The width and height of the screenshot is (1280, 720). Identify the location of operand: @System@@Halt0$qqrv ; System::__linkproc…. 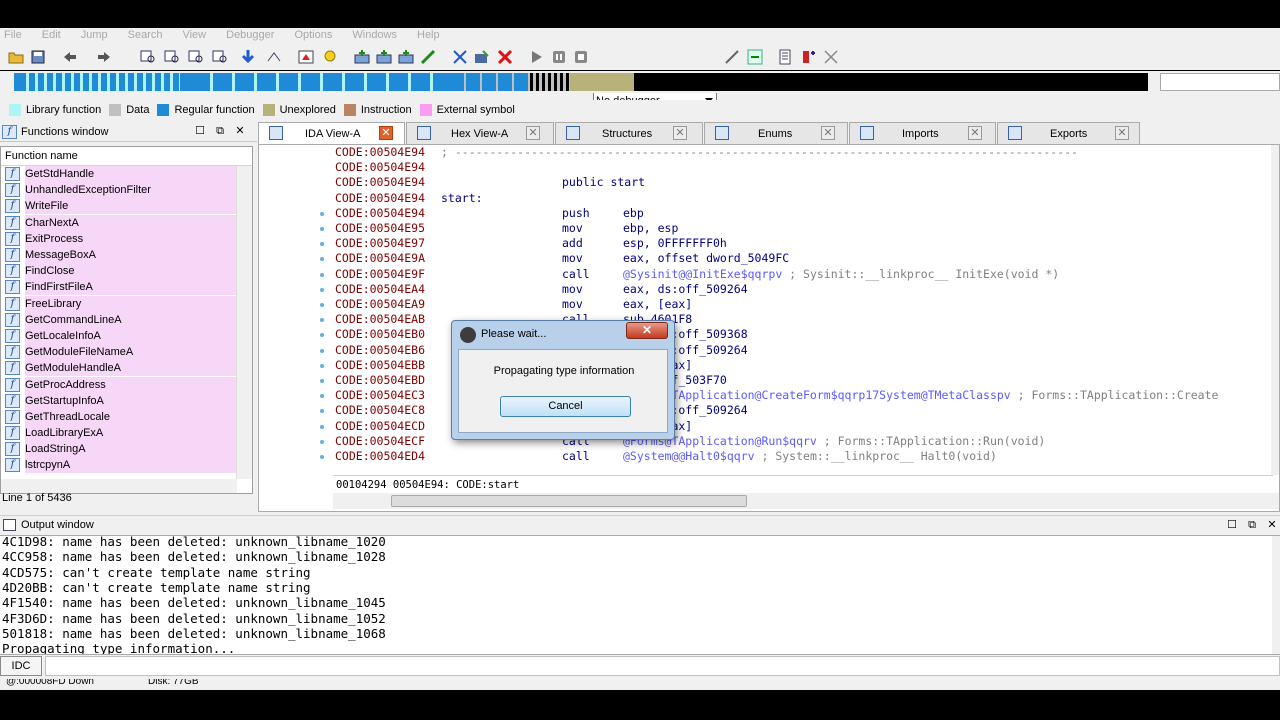
(810, 456).